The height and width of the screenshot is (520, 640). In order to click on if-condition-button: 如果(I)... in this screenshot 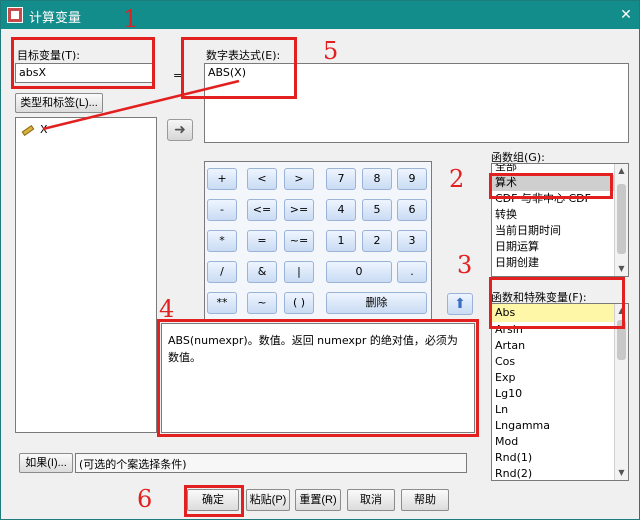, I will do `click(46, 463)`.